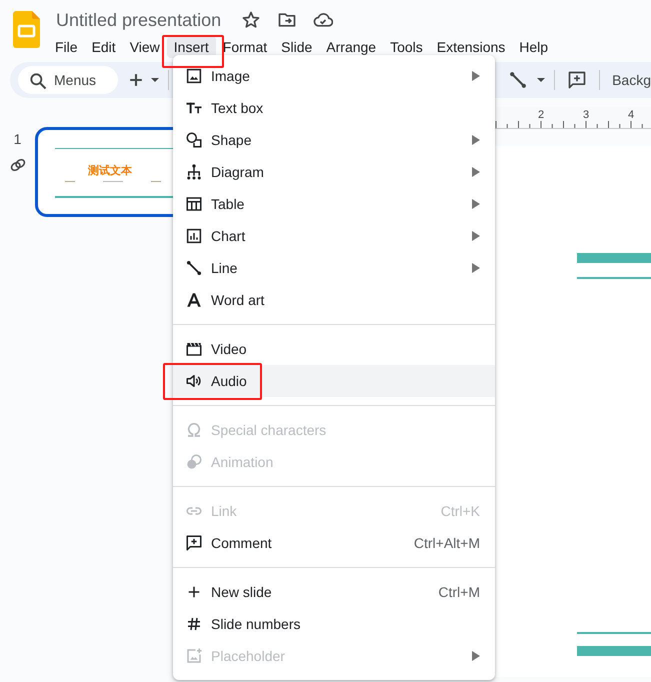  Describe the element at coordinates (334, 624) in the screenshot. I see `menu-item: Slide numbers` at that location.